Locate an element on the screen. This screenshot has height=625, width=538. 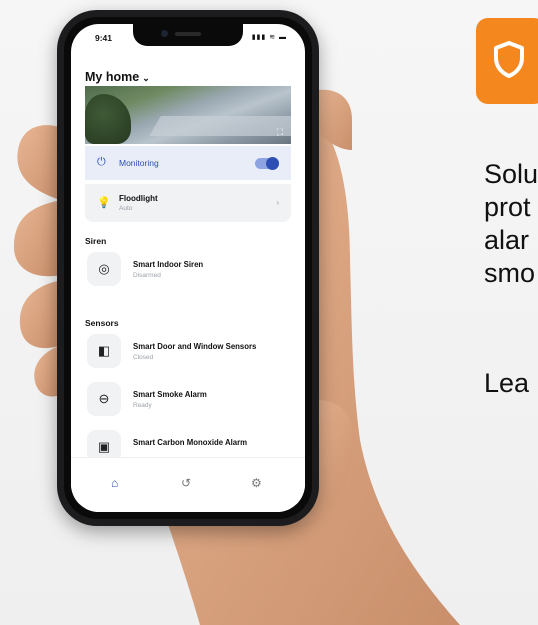
promo-line-4: smo is located at coordinates (510, 273).